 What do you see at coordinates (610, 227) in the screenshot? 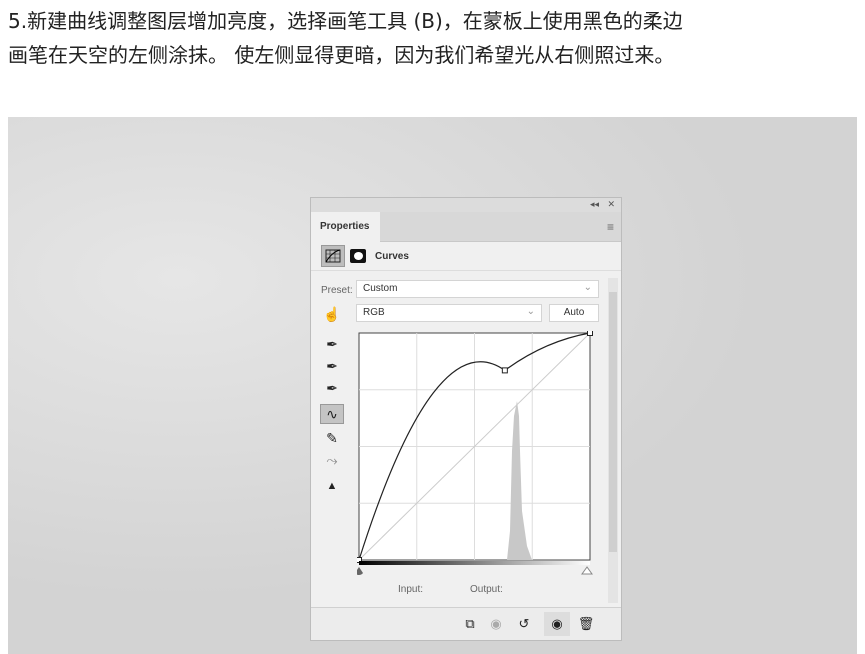
I see `menu-icon: ≡` at bounding box center [610, 227].